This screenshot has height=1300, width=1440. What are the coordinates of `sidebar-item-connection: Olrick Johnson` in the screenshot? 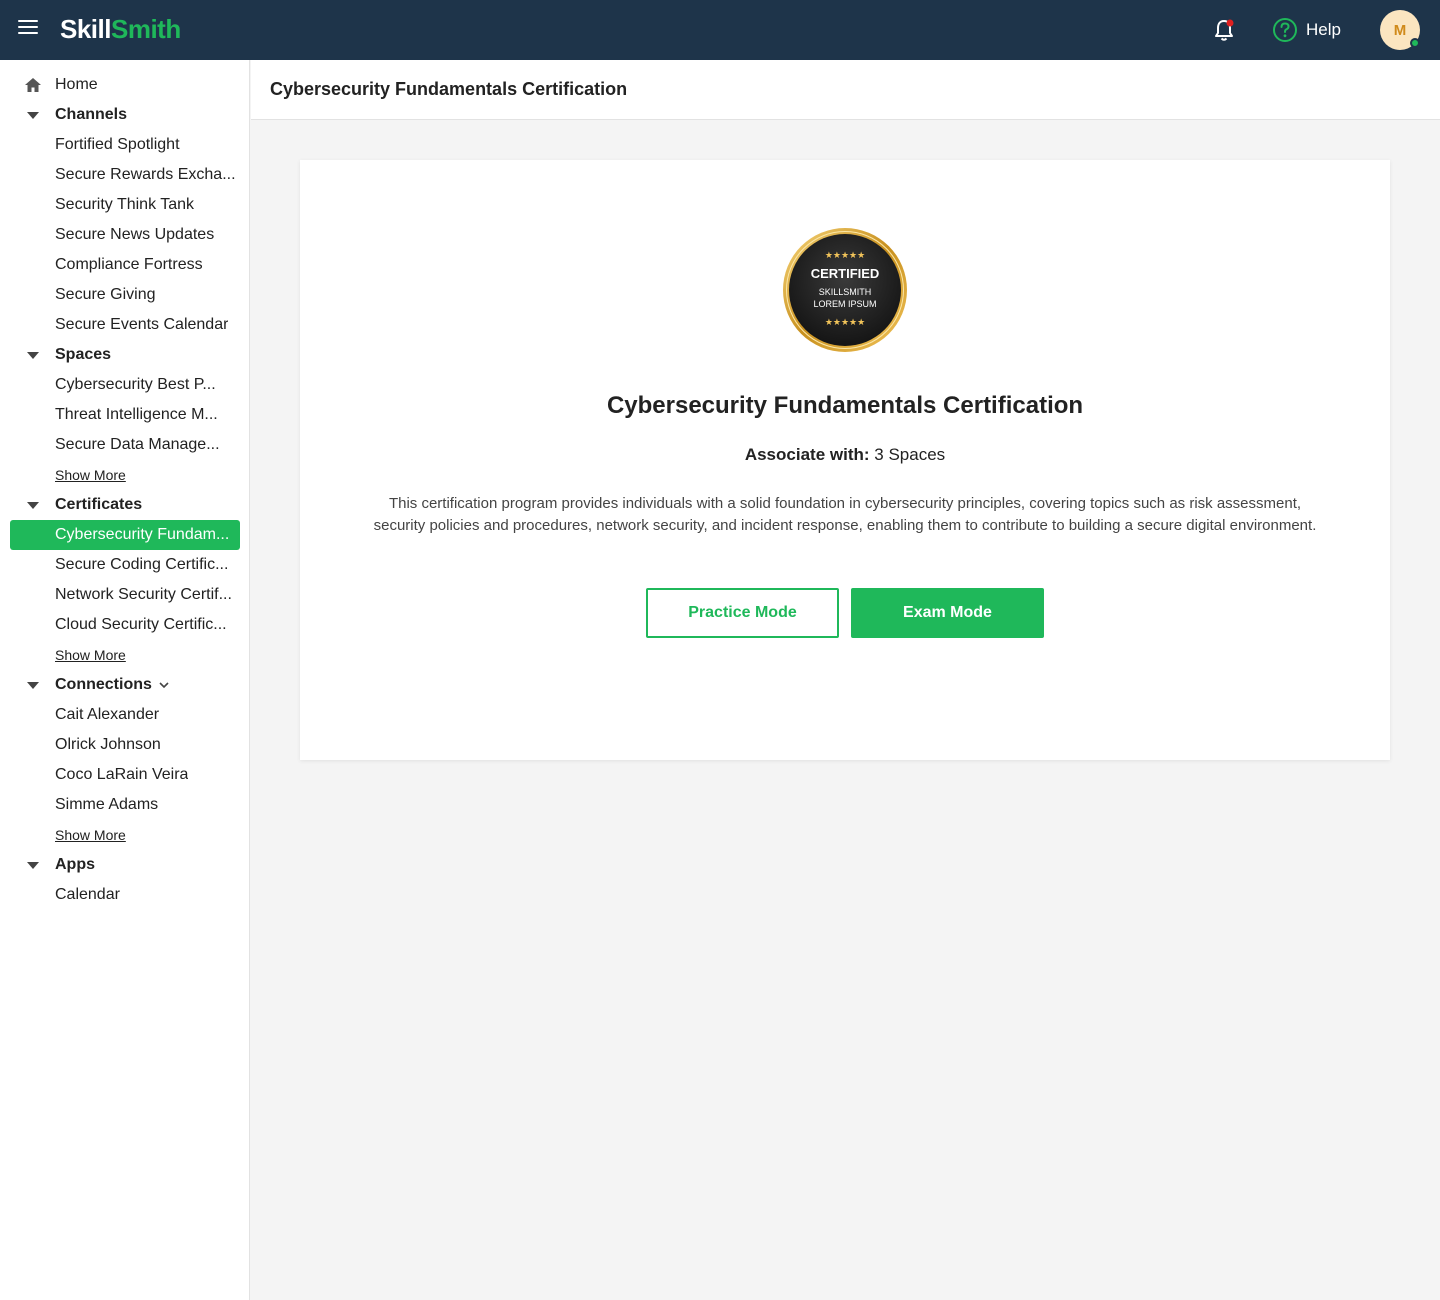 It's located at (125, 745).